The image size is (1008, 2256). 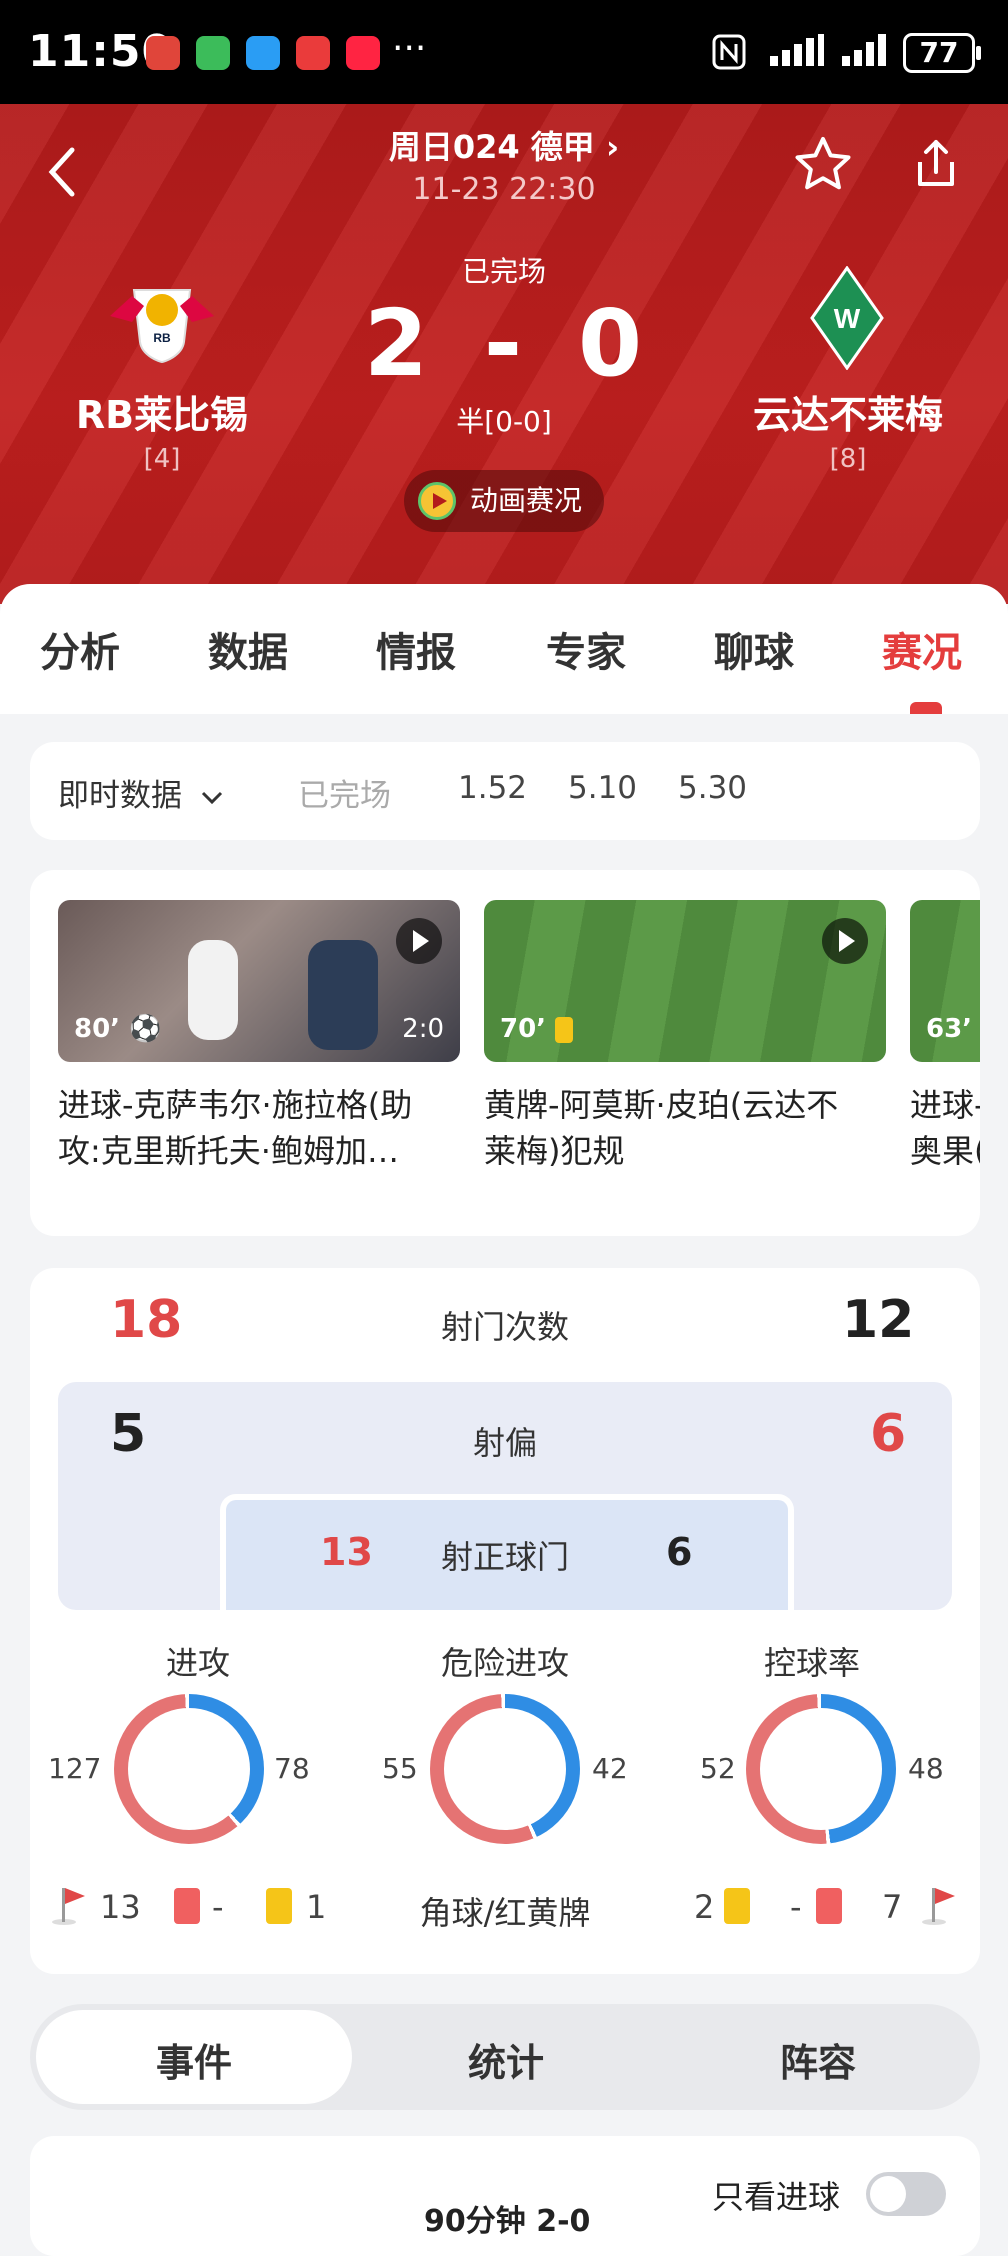 What do you see at coordinates (603, 788) in the screenshot?
I see `odds-draw: 5.10` at bounding box center [603, 788].